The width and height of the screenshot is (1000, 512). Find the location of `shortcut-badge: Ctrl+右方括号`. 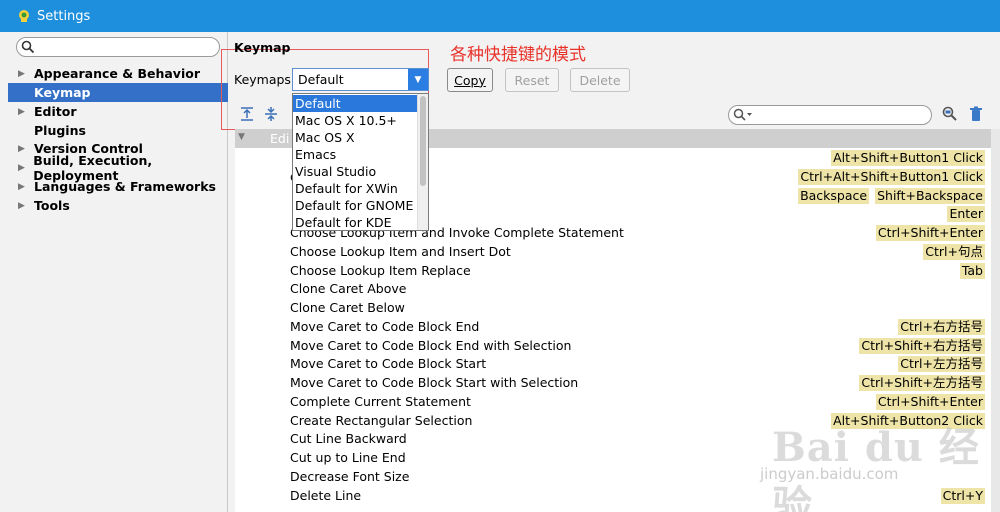

shortcut-badge: Ctrl+右方括号 is located at coordinates (941, 326).